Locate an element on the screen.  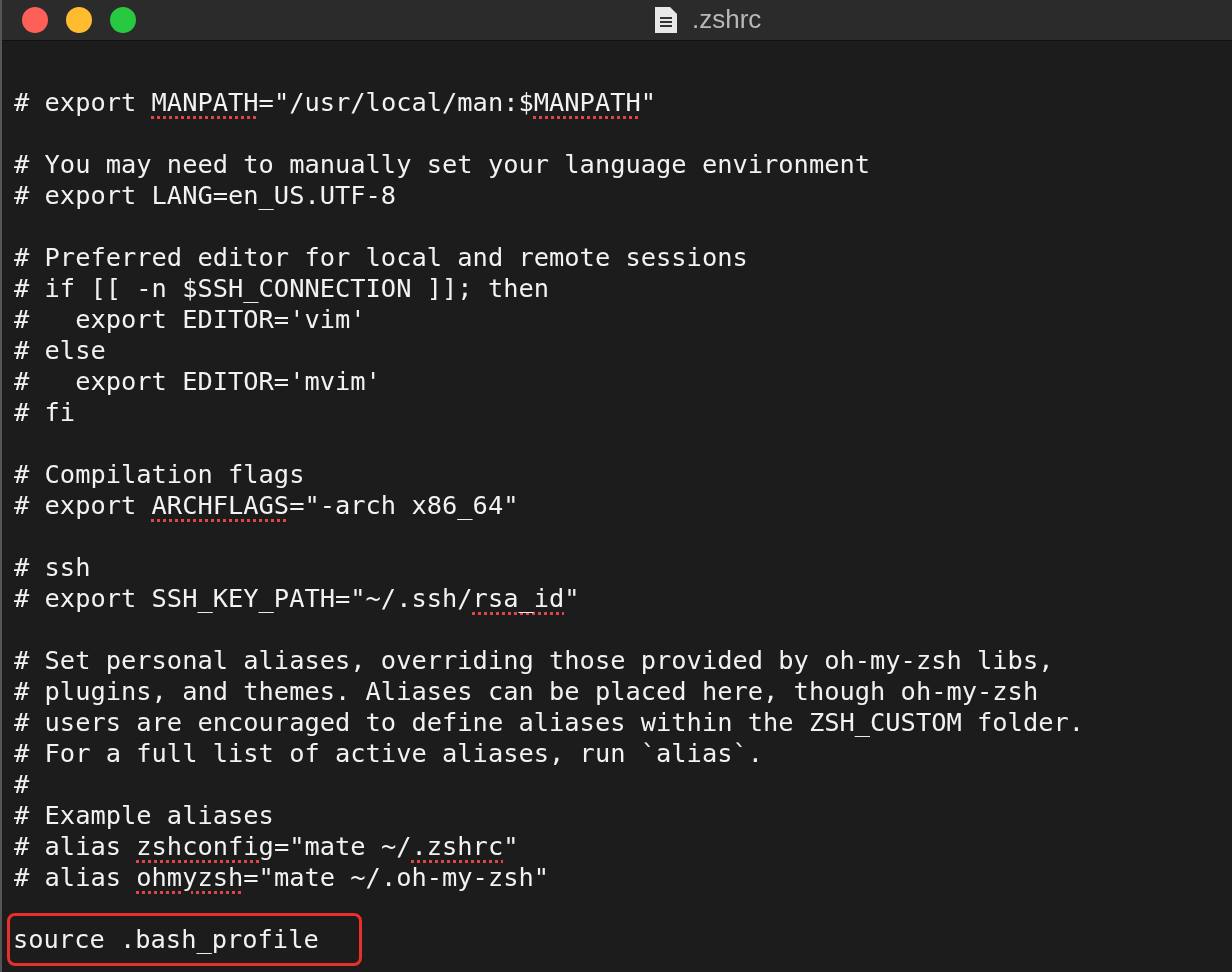
zoom-button is located at coordinates (123, 20).